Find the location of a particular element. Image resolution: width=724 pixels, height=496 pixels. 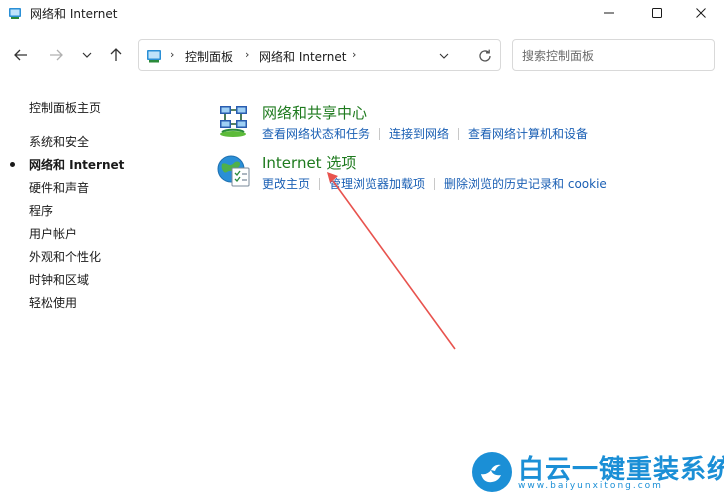

arrow-up-icon is located at coordinates (116, 54).